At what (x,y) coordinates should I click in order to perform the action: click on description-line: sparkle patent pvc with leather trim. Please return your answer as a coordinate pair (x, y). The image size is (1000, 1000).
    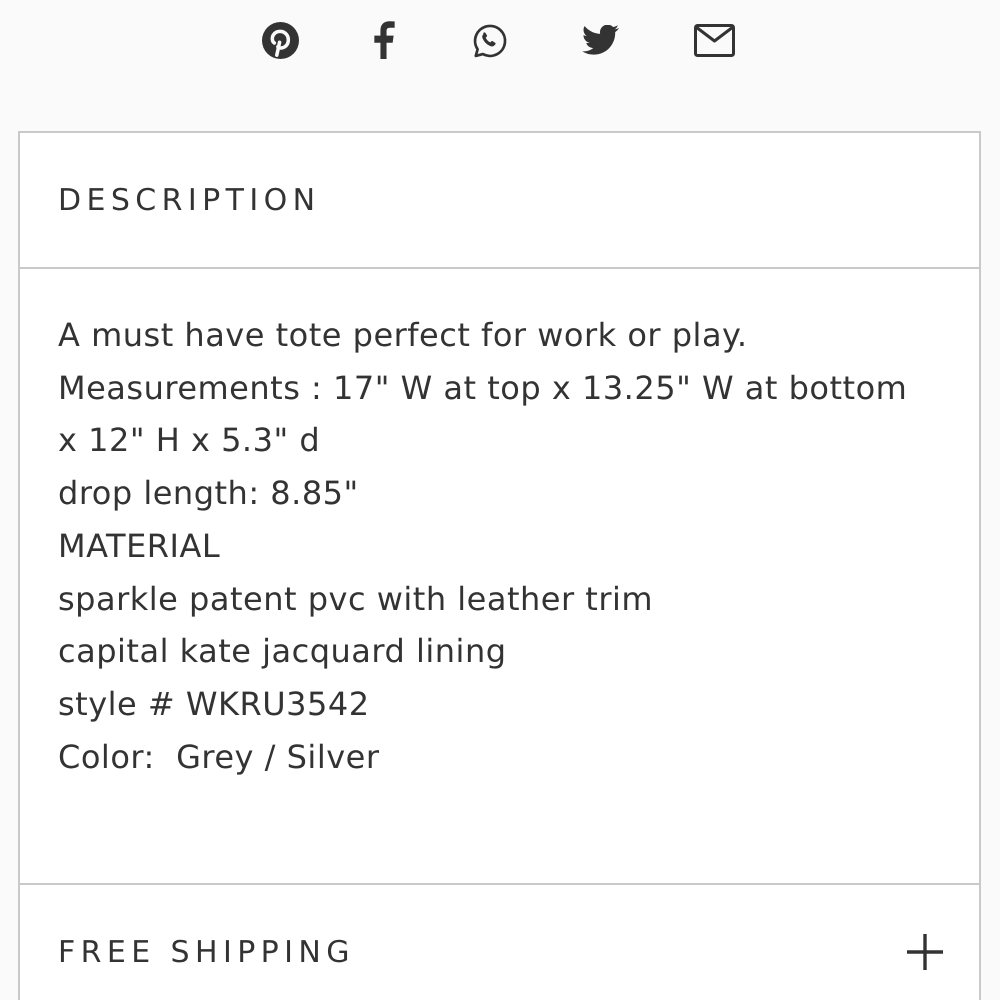
    Looking at the image, I should click on (356, 599).